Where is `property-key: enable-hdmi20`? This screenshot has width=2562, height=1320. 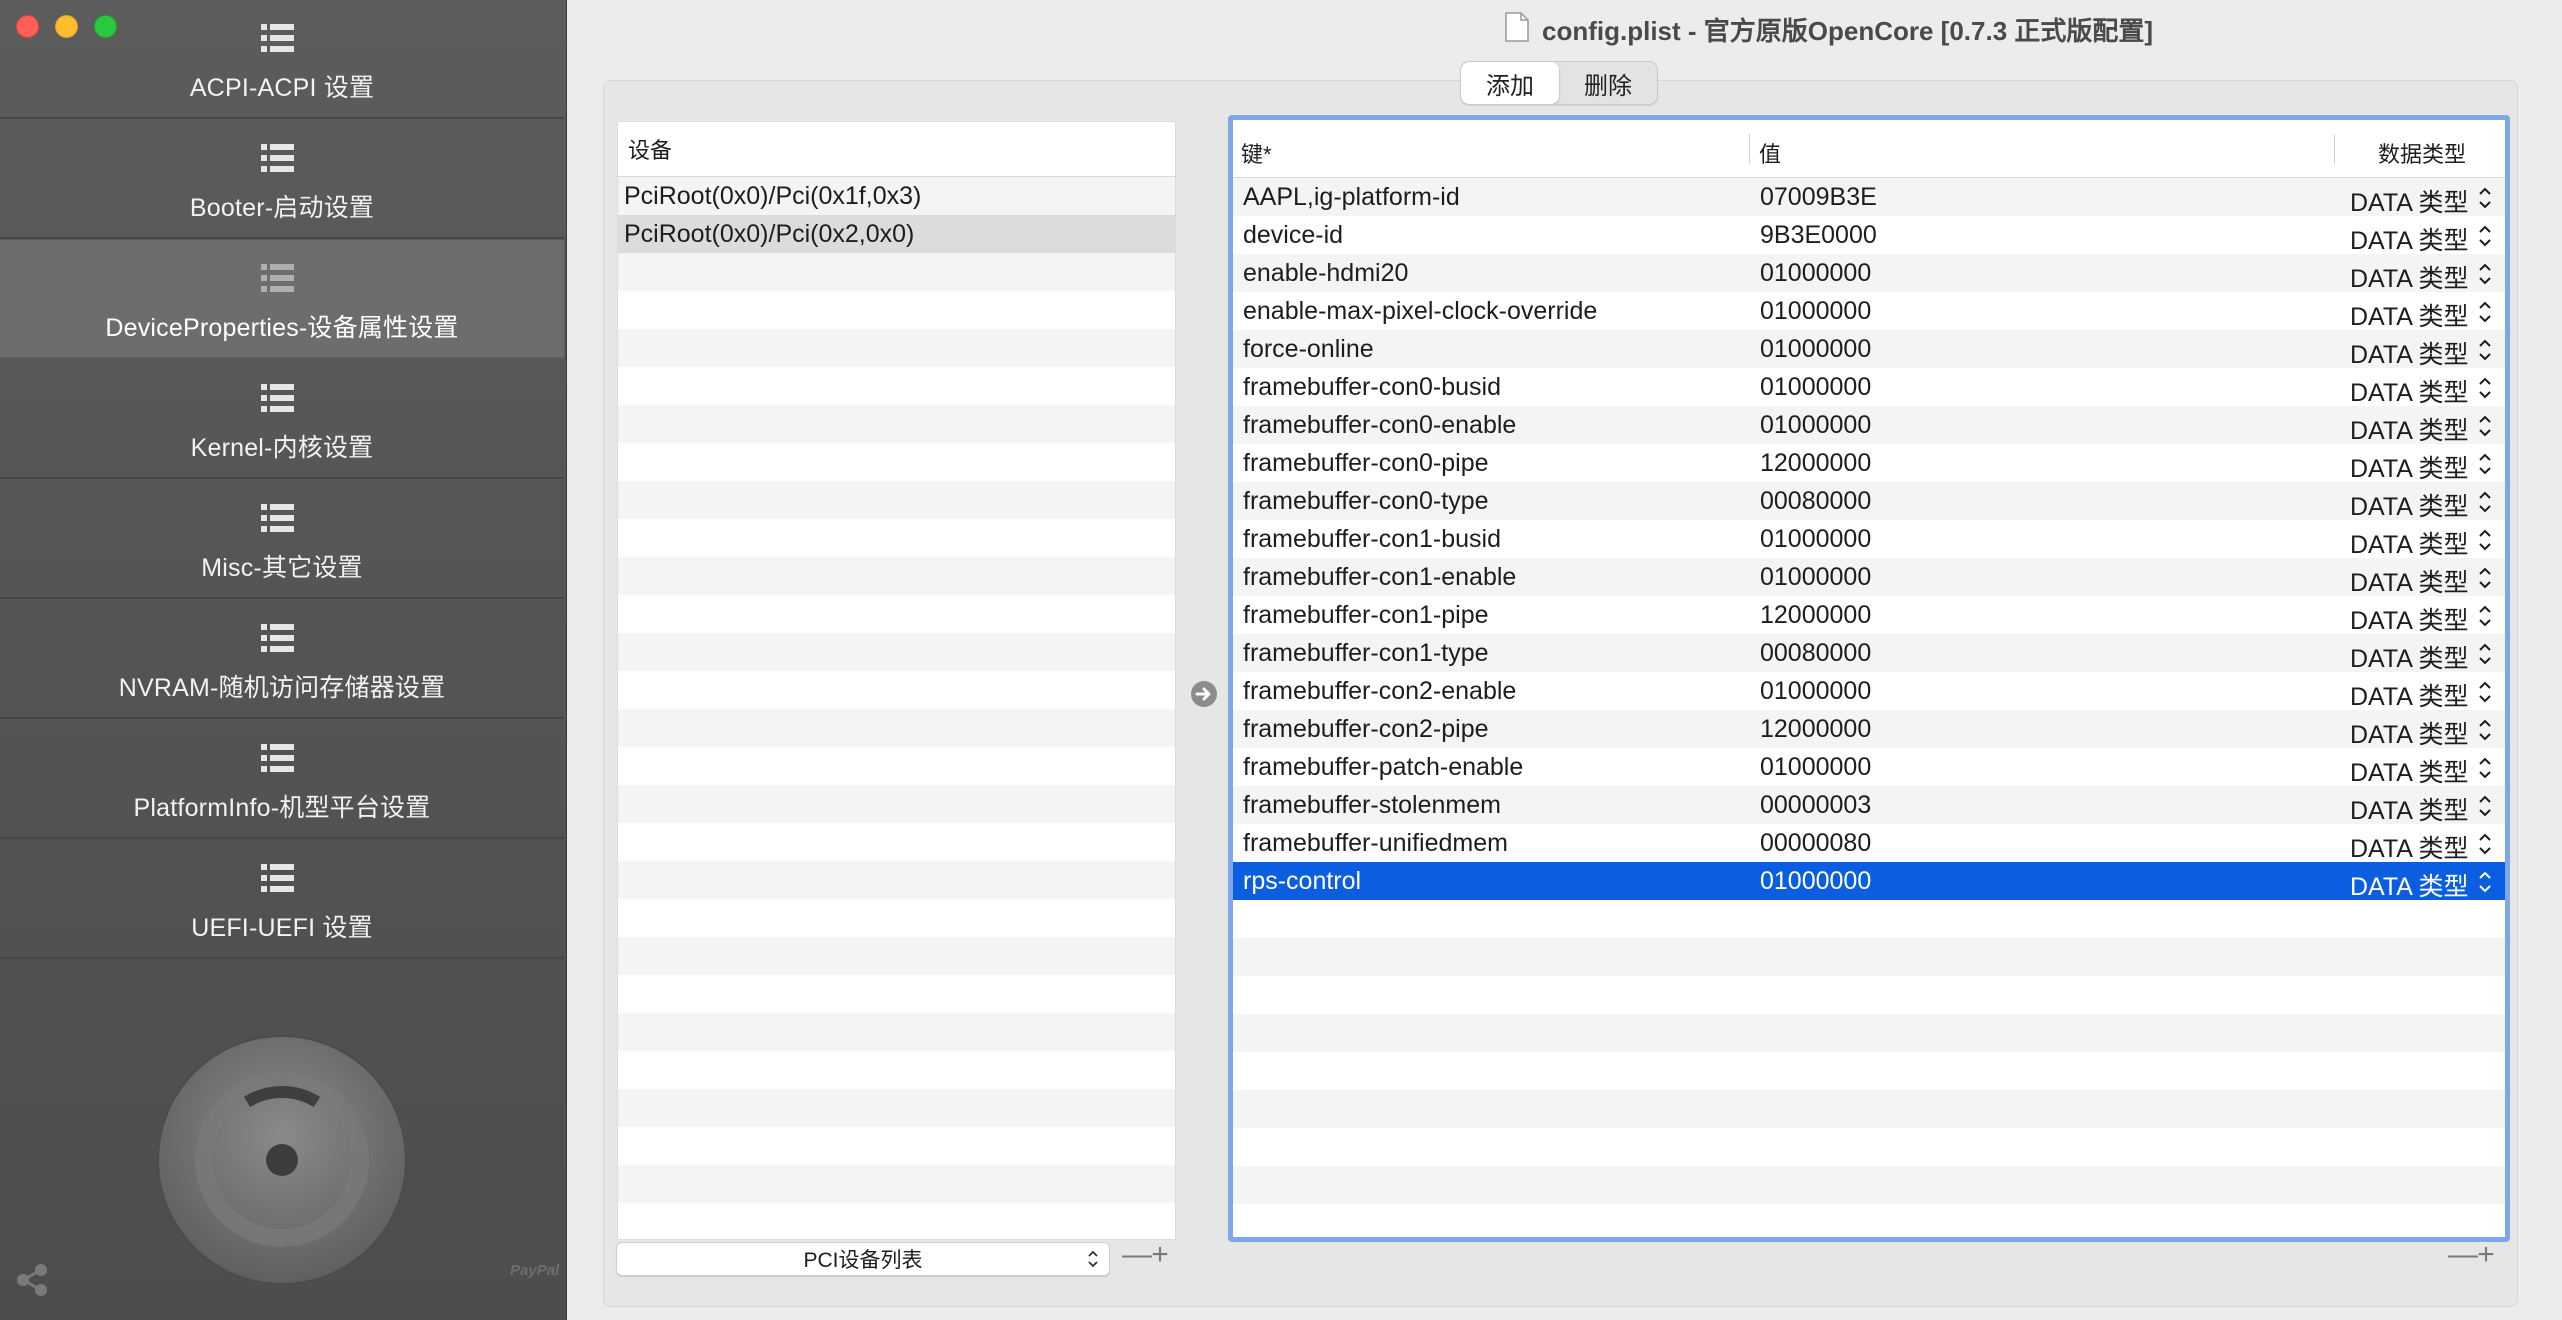
property-key: enable-hdmi20 is located at coordinates (1325, 273).